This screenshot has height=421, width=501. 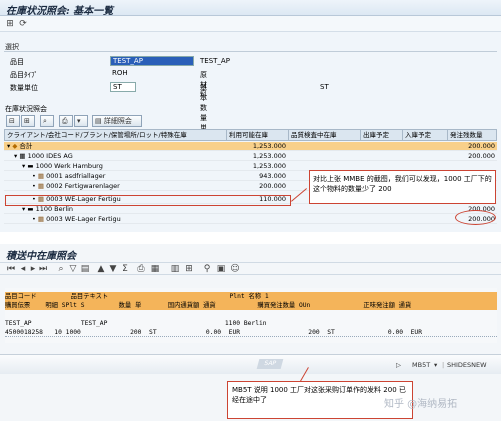 I want to click on table-row: • ▦ 0003 WE-Lager Fertigu 200.000, so click(x=250, y=219).